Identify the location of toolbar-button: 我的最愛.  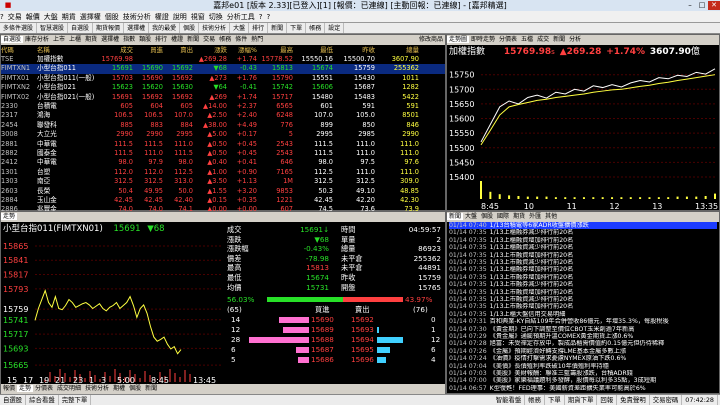
(165, 28).